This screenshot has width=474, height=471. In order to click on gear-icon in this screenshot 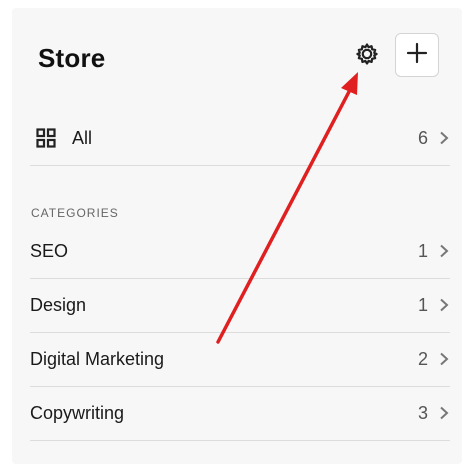, I will do `click(367, 56)`.